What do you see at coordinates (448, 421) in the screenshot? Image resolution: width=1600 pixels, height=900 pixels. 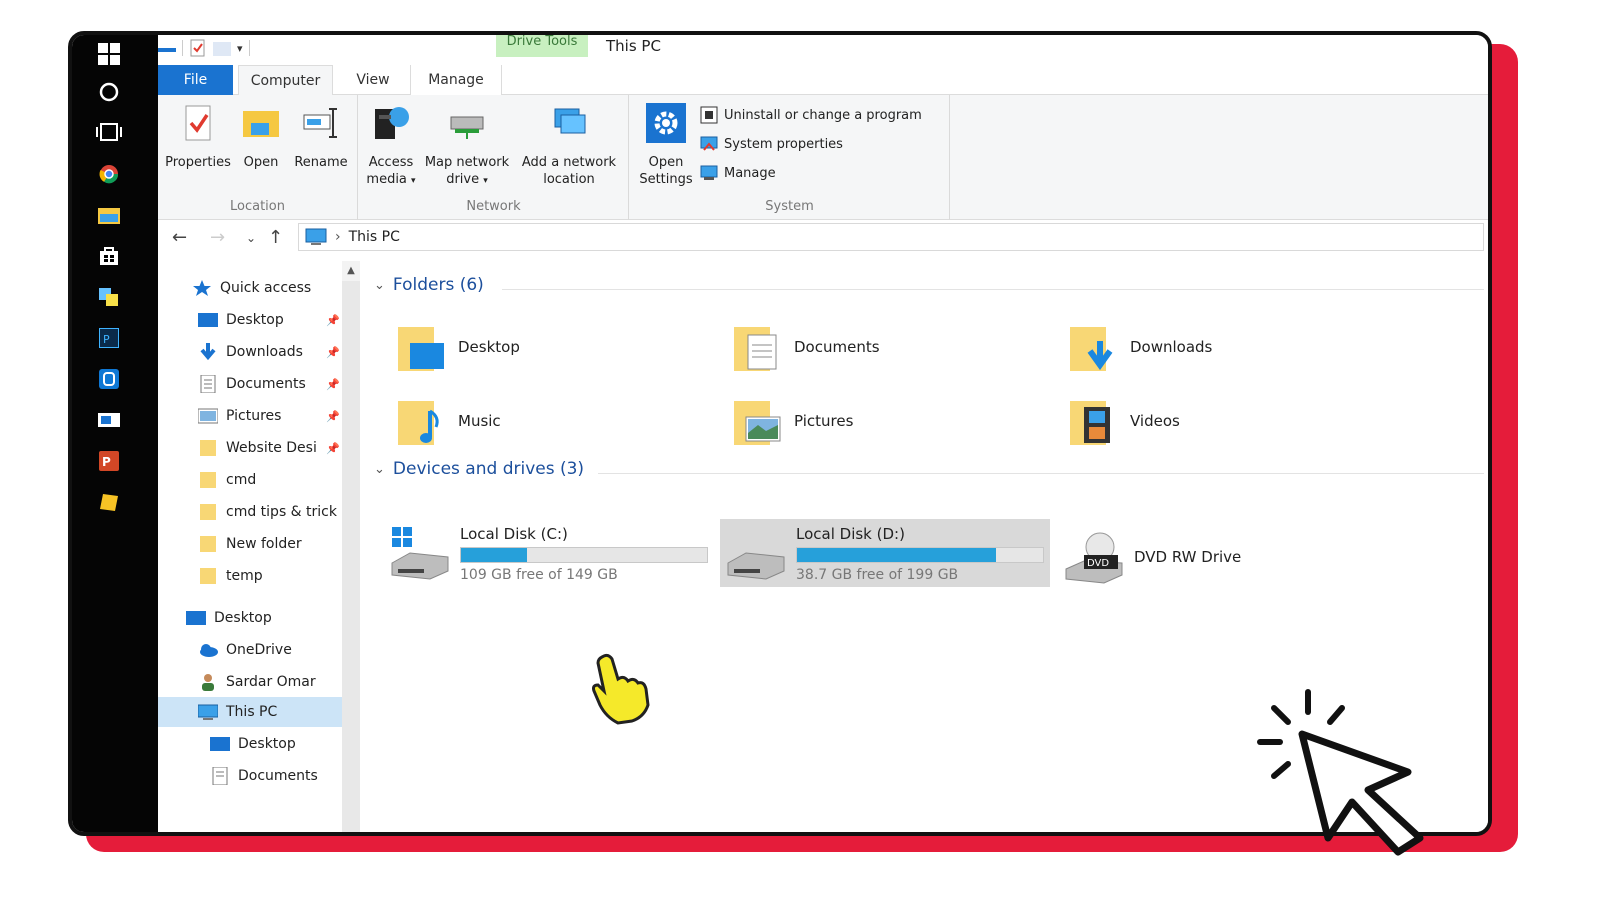 I see `folder-music: Music` at bounding box center [448, 421].